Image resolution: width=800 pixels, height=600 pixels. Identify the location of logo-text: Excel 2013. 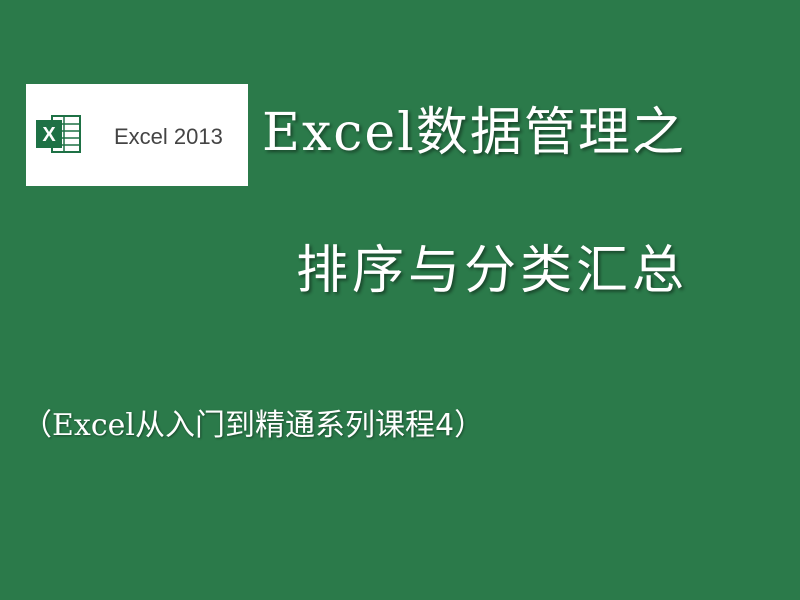
(168, 136).